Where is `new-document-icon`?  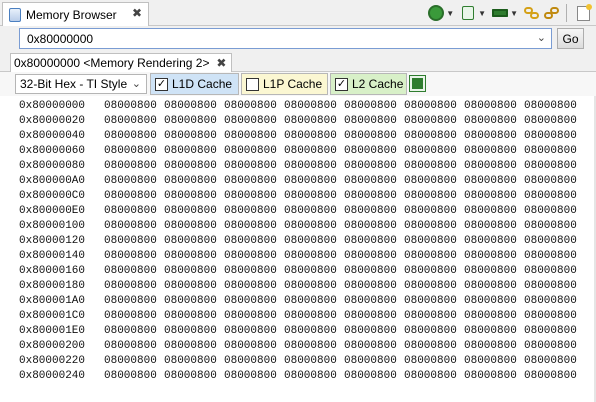 new-document-icon is located at coordinates (583, 12).